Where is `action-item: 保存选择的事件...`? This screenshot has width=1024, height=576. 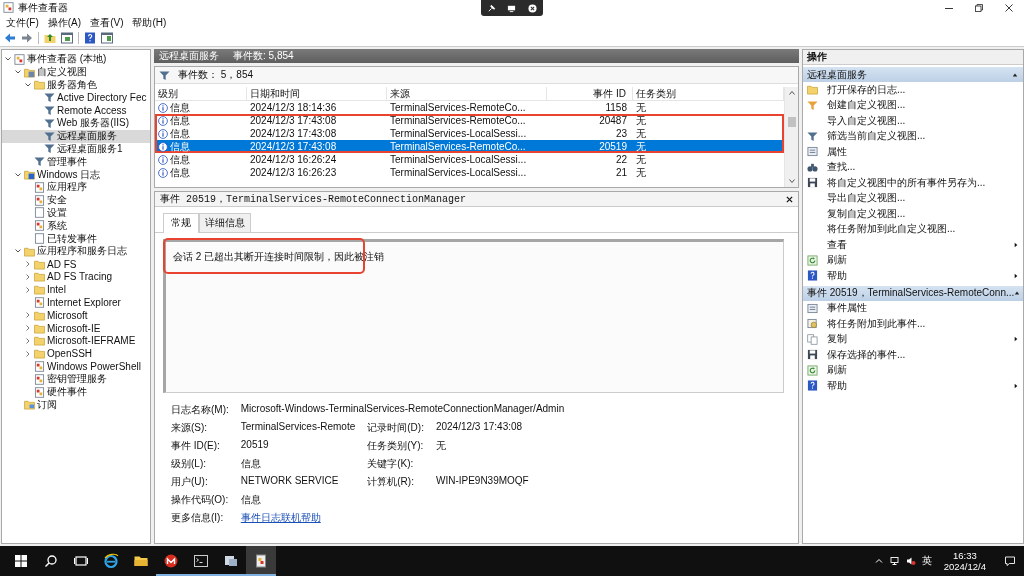 action-item: 保存选择的事件... is located at coordinates (913, 355).